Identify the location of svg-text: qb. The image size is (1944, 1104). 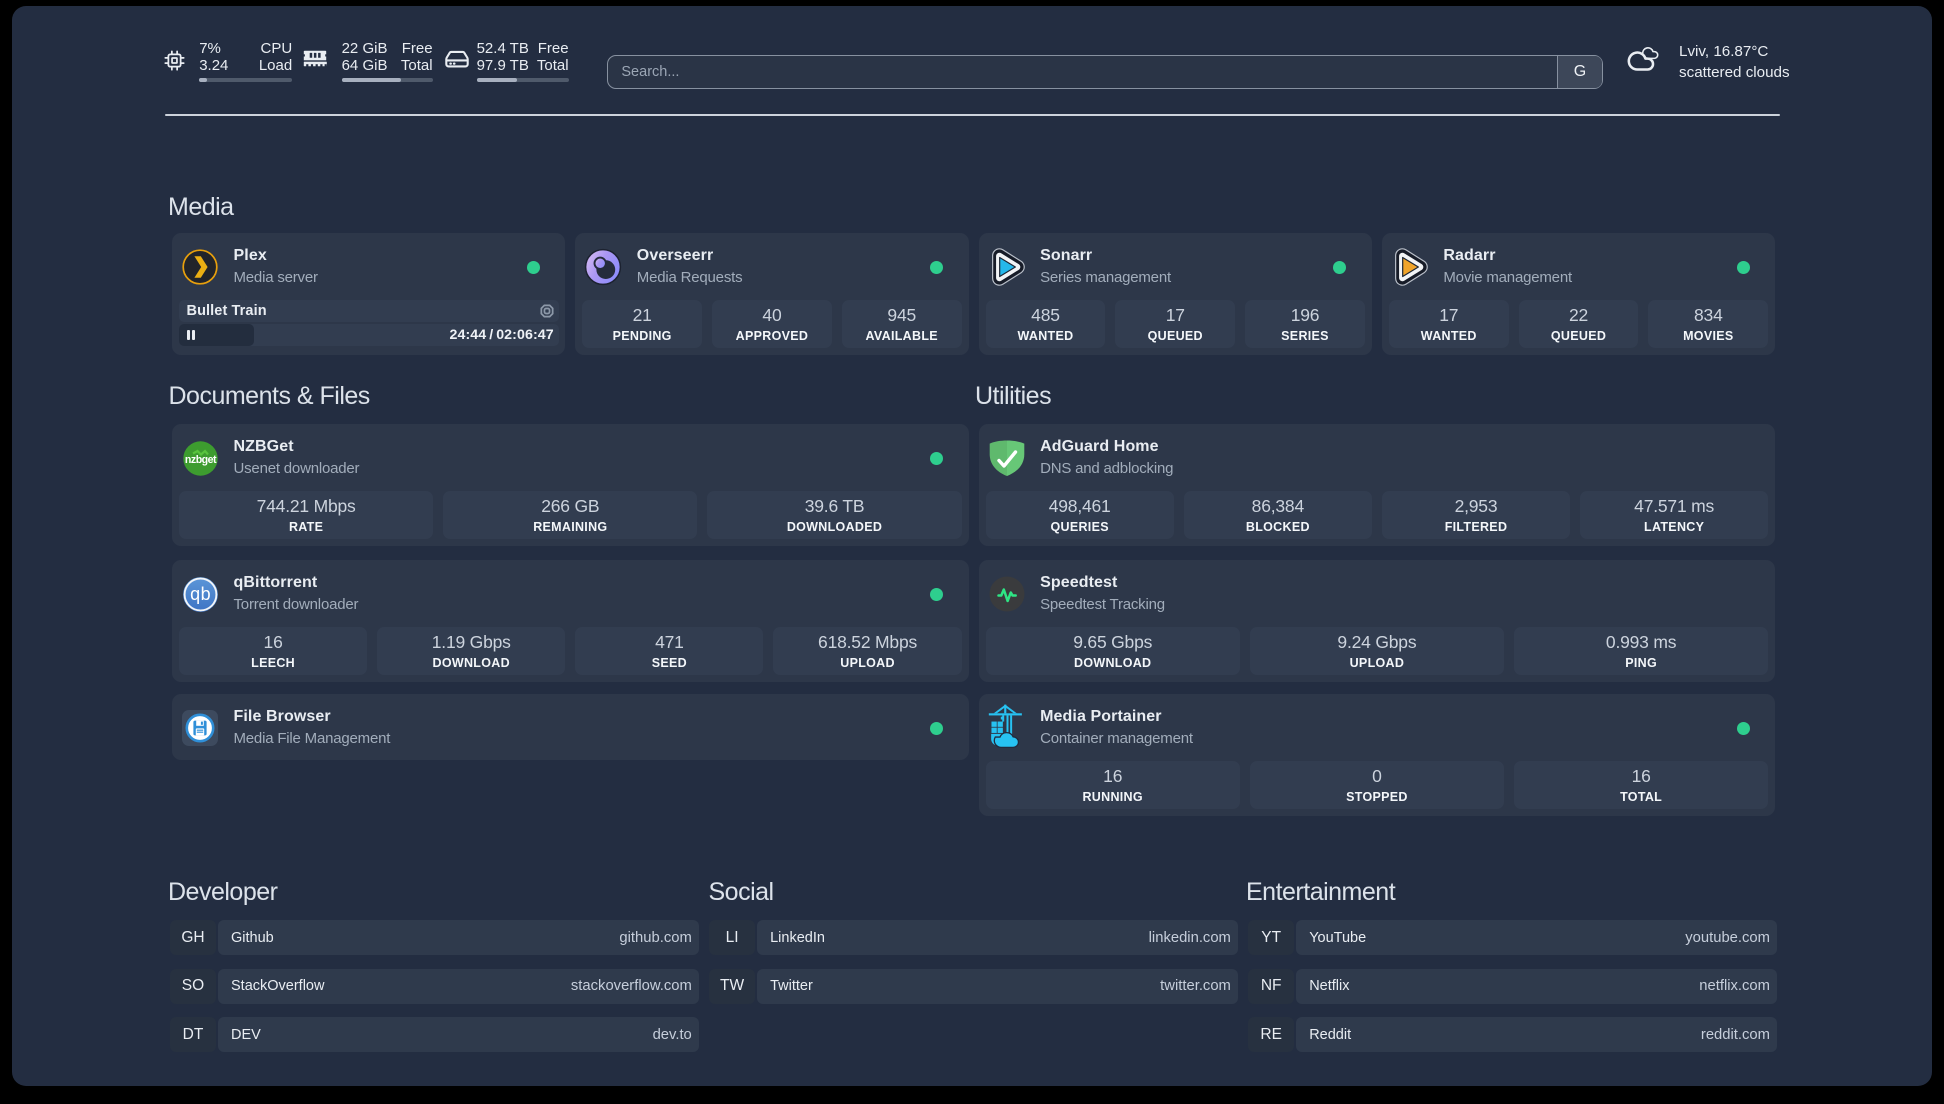
(200, 594).